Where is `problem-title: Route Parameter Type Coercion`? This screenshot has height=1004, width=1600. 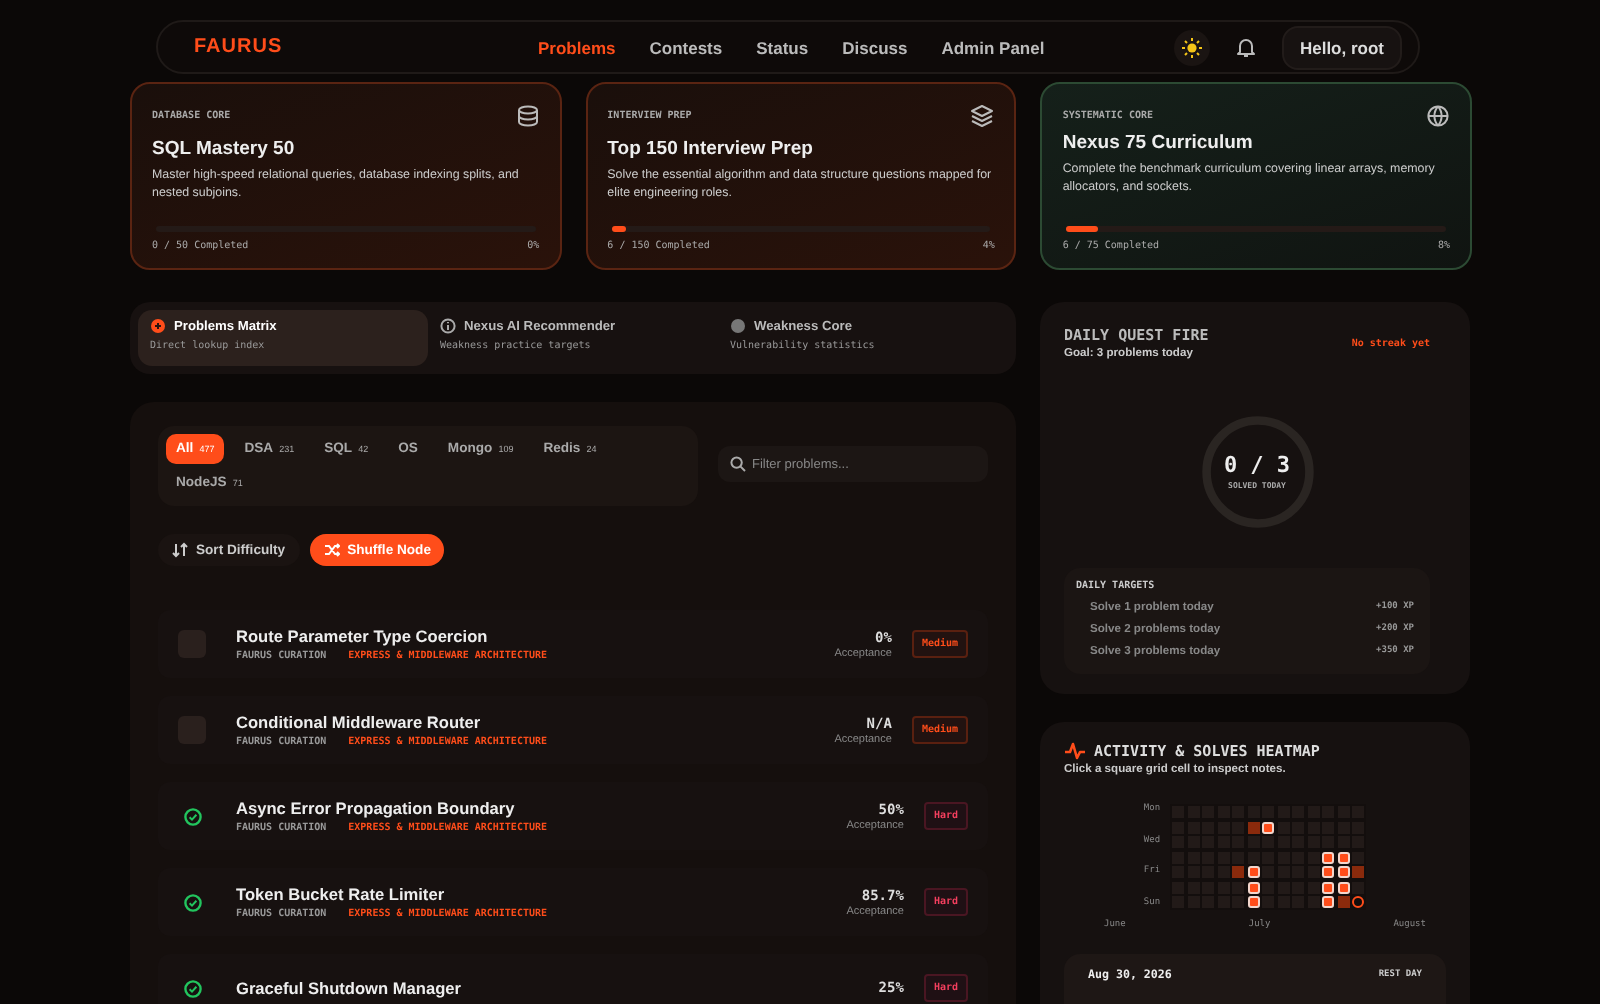
problem-title: Route Parameter Type Coercion is located at coordinates (363, 636).